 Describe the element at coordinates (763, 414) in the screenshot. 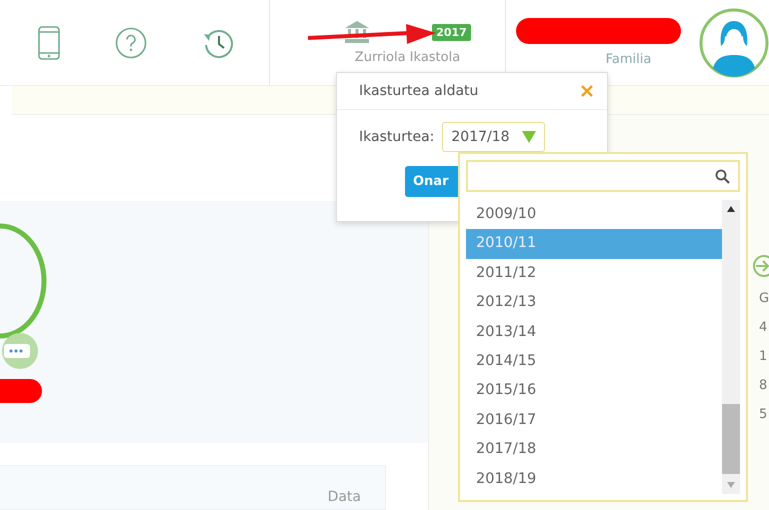

I see `cell-text: 5` at that location.